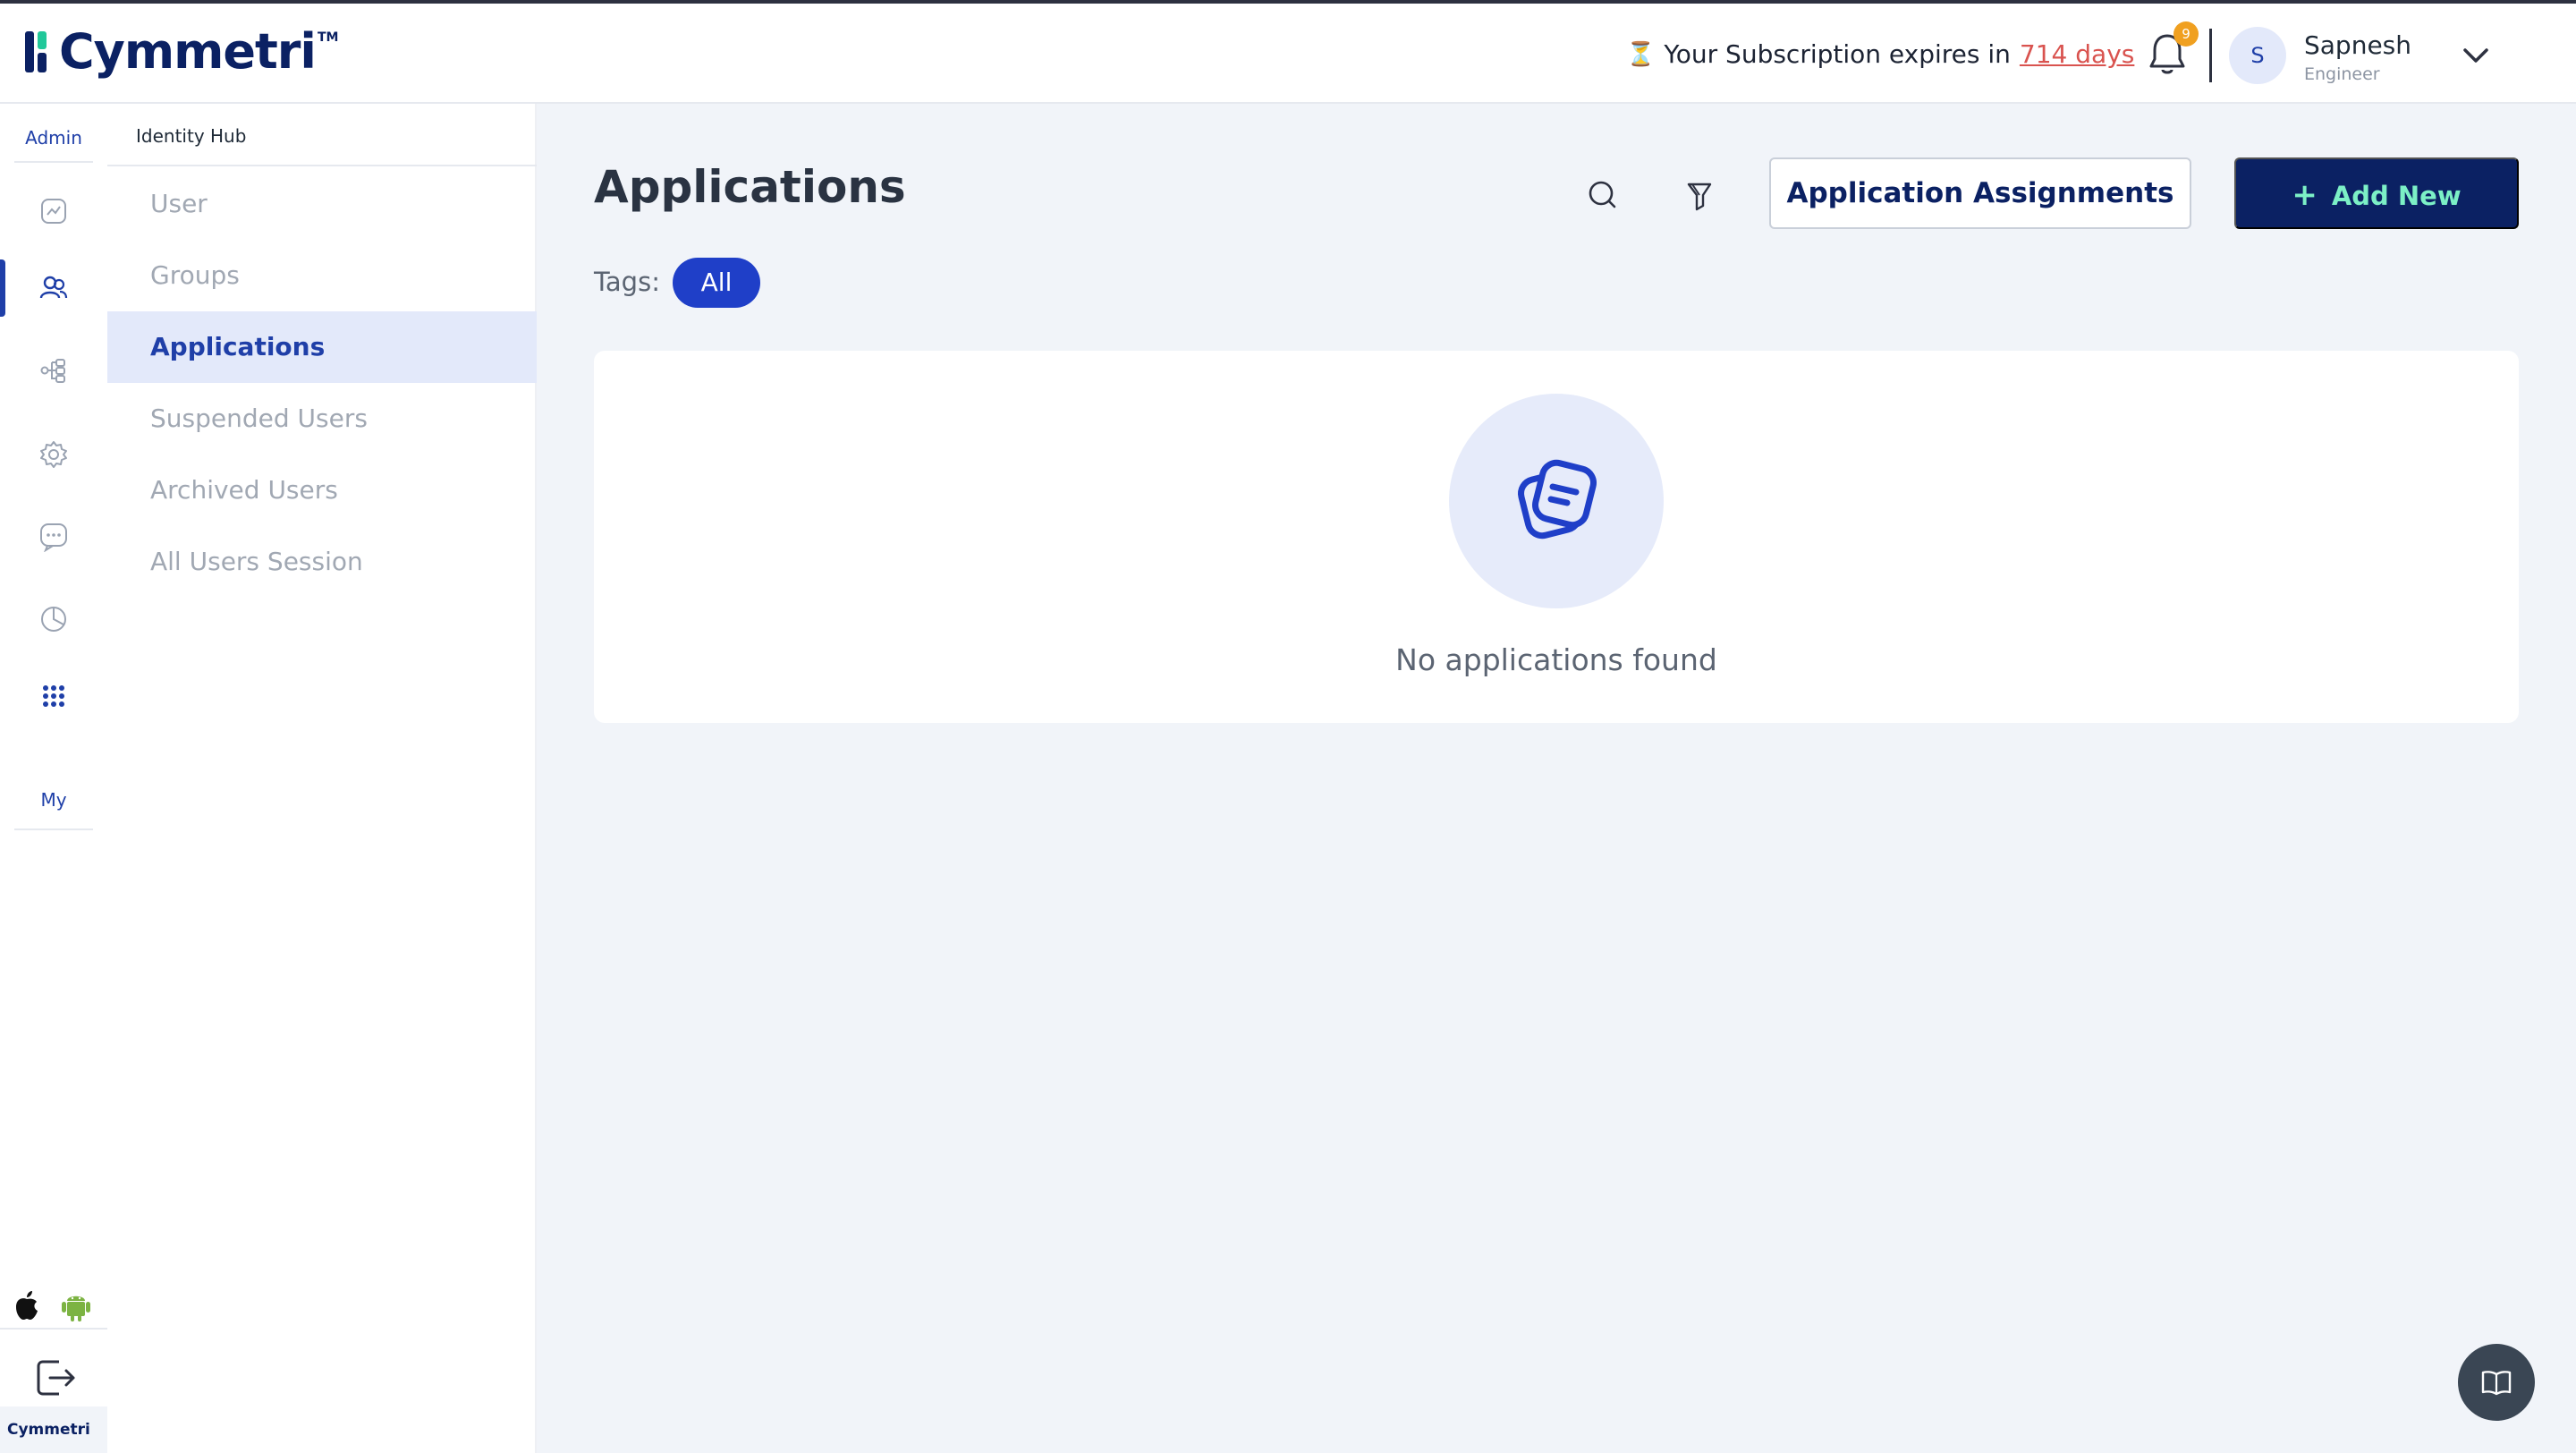  I want to click on chat-icon, so click(54, 537).